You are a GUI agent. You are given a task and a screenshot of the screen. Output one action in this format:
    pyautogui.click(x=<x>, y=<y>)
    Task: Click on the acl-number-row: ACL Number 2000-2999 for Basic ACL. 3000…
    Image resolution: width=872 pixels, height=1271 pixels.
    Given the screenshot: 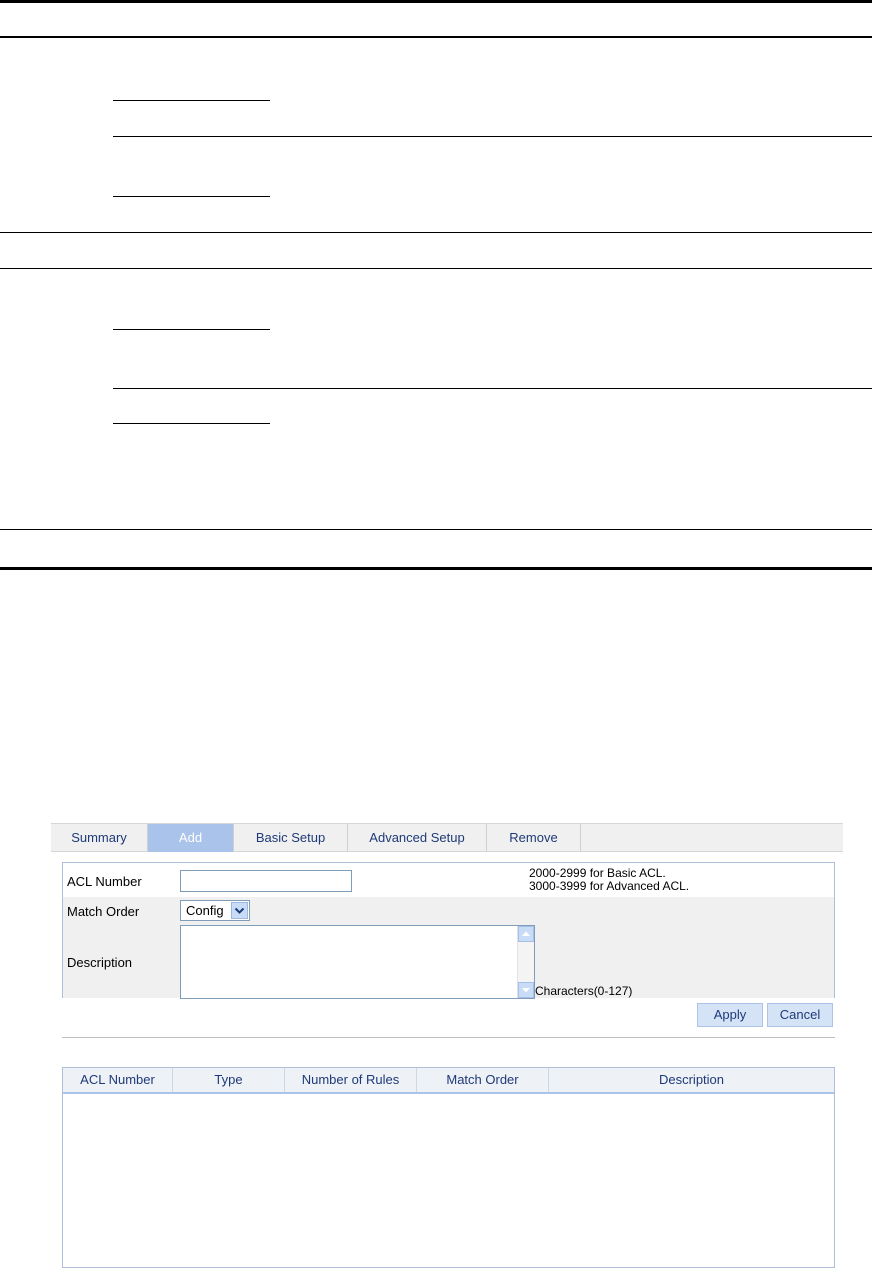 What is the action you would take?
    pyautogui.click(x=448, y=880)
    